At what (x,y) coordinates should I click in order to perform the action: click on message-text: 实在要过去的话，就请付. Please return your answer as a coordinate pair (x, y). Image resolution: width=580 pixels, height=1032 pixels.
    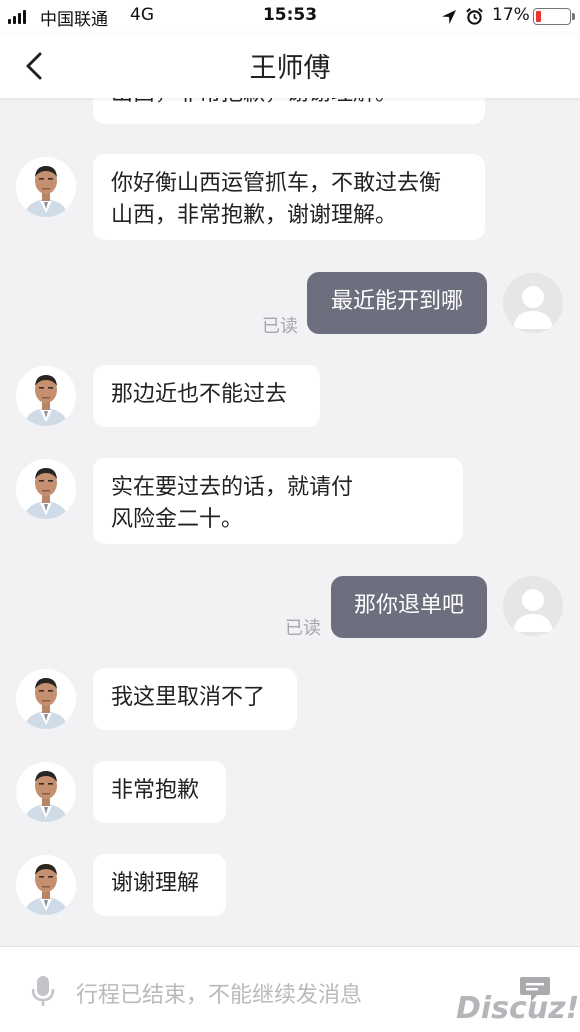
    Looking at the image, I should click on (232, 487).